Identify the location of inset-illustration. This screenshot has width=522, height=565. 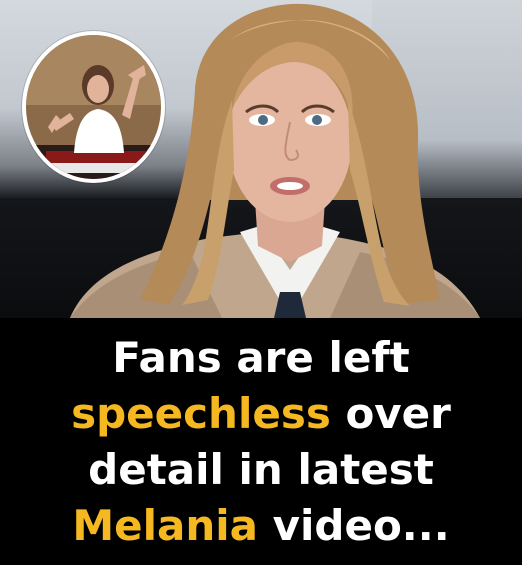
(93, 107).